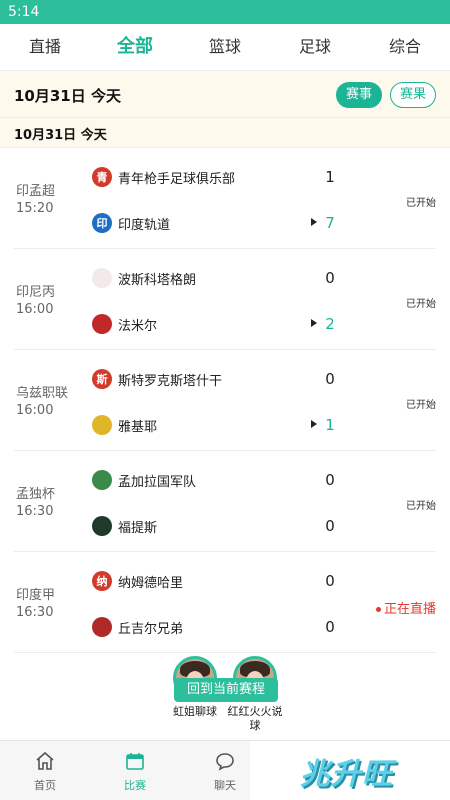  What do you see at coordinates (413, 95) in the screenshot?
I see `results-button: 赛果` at bounding box center [413, 95].